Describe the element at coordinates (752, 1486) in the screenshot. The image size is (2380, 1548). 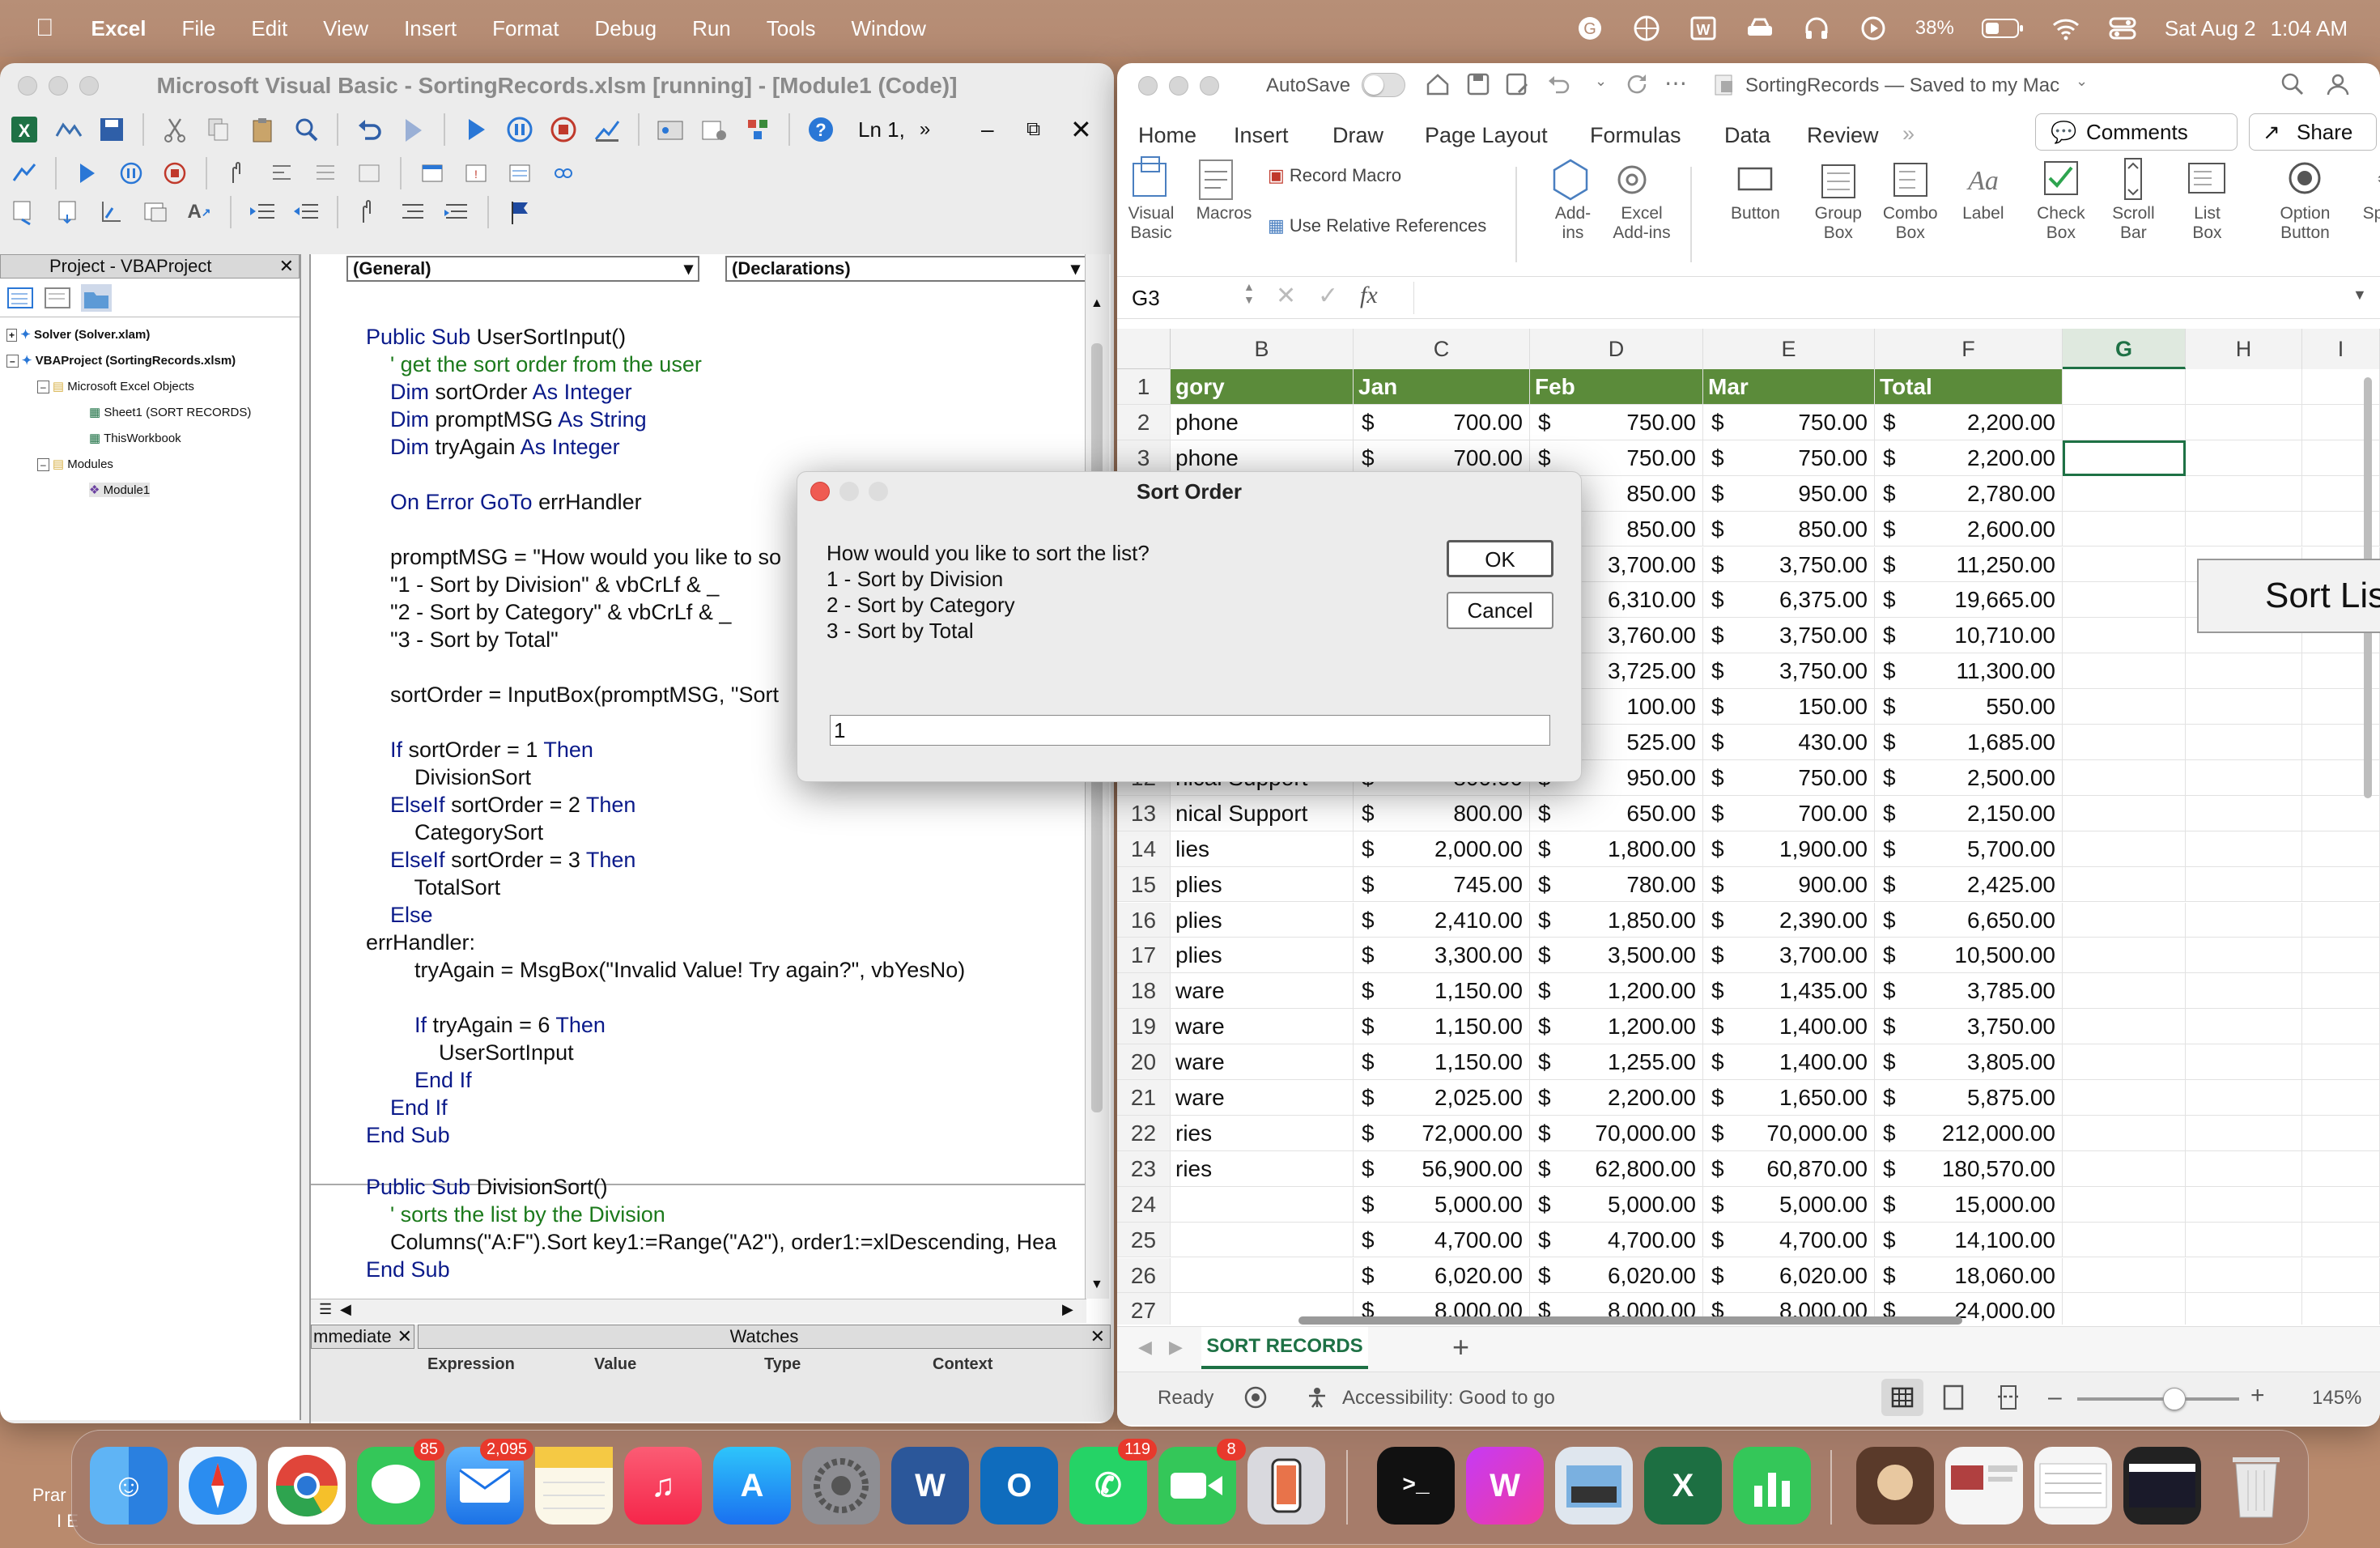
I see `app-store-icon: A` at that location.